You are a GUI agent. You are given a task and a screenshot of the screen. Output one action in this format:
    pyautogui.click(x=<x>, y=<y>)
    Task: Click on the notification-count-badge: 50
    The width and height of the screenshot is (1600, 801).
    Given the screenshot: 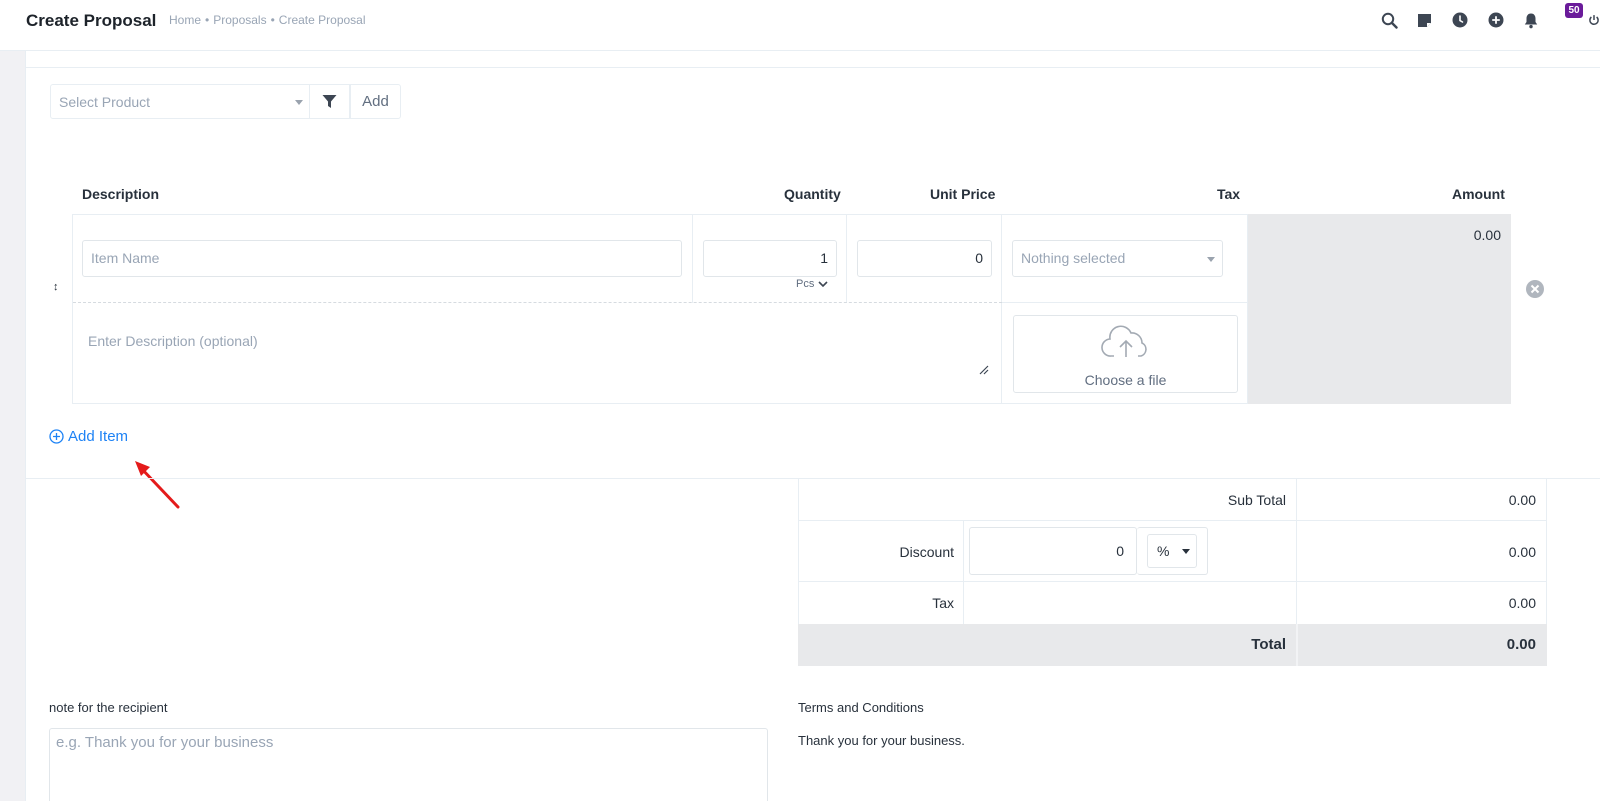 What is the action you would take?
    pyautogui.click(x=1574, y=10)
    